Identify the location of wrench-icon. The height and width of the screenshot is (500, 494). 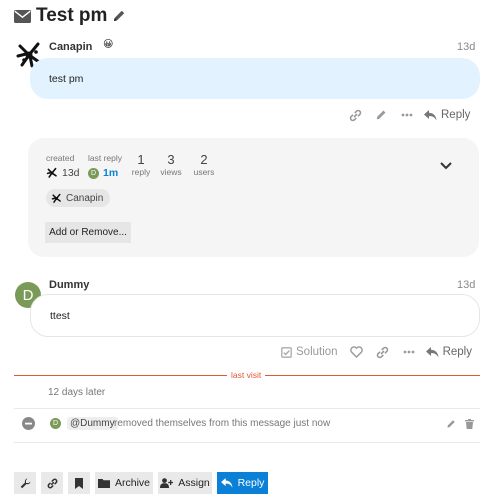
(25, 483).